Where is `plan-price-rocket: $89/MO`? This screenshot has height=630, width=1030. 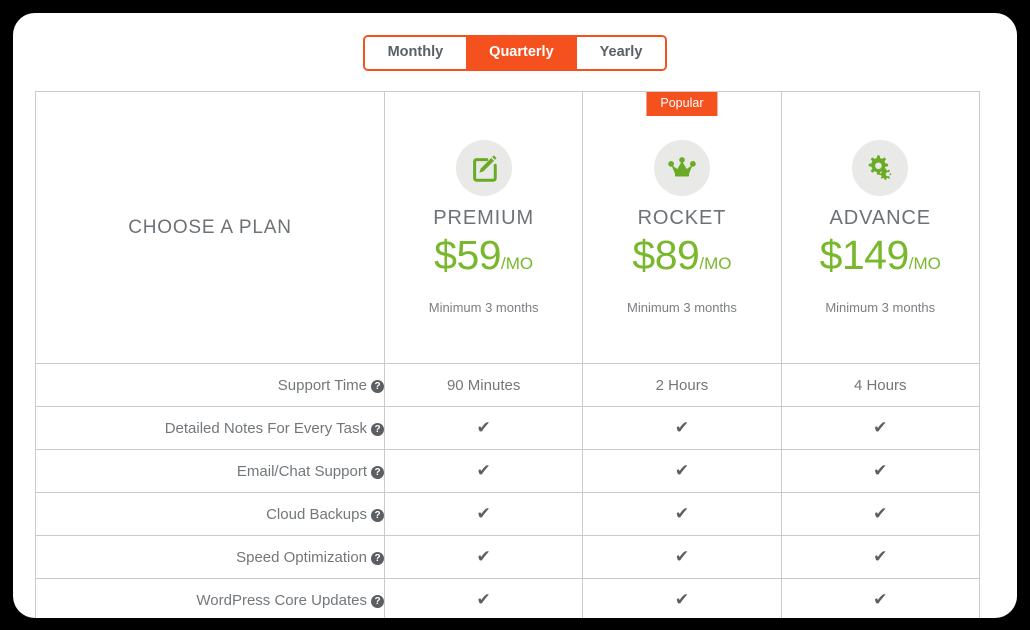 plan-price-rocket: $89/MO is located at coordinates (681, 260).